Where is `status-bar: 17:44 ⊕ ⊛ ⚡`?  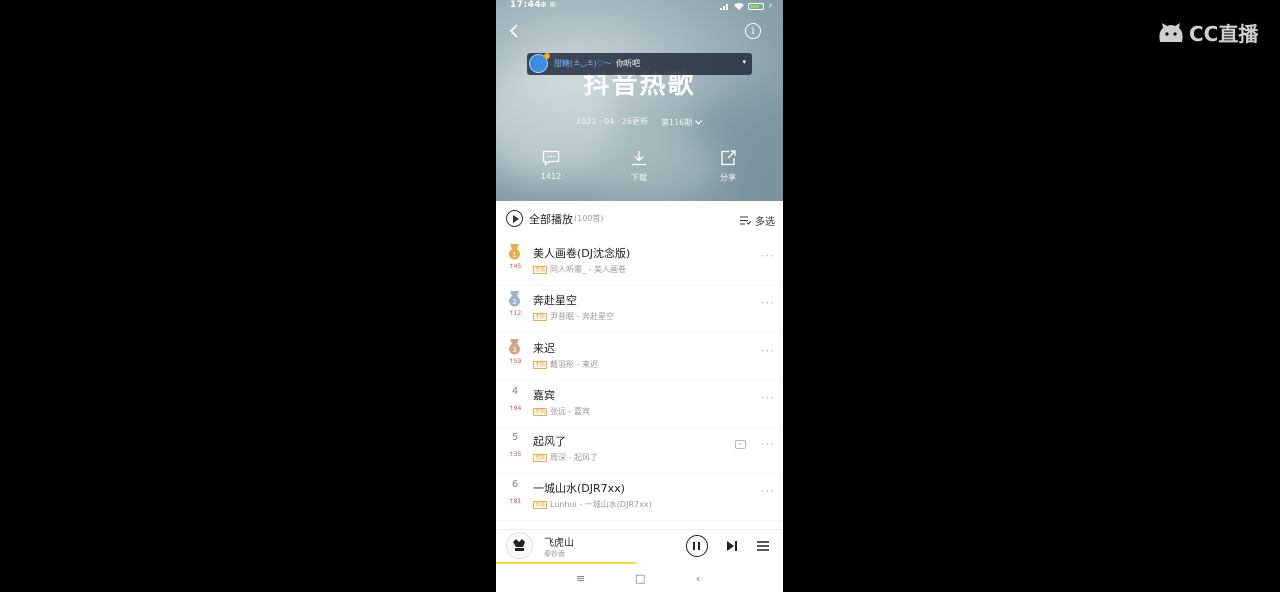 status-bar: 17:44 ⊕ ⊛ ⚡ is located at coordinates (639, 6).